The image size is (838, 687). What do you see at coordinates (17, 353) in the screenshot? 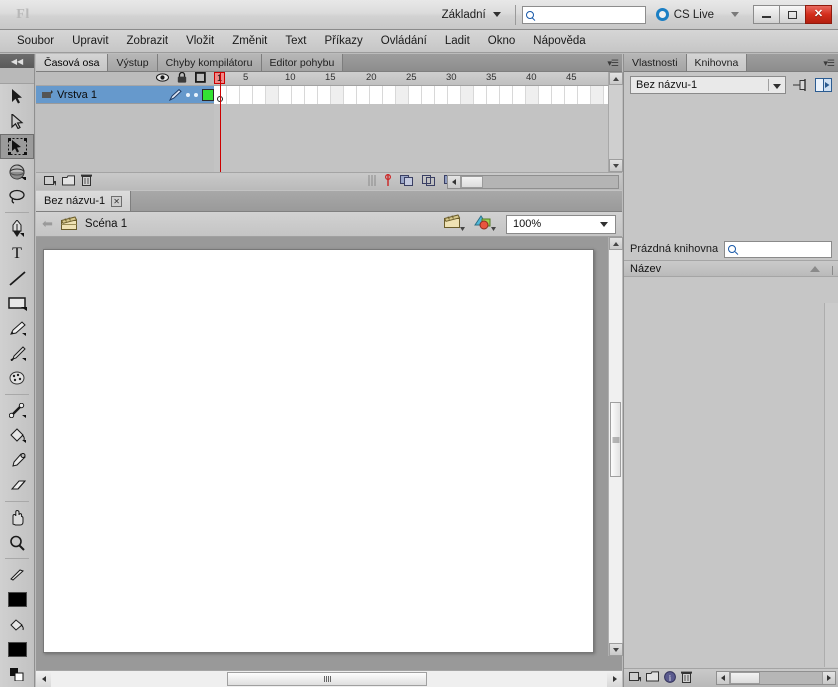
I see `brush-tool` at bounding box center [17, 353].